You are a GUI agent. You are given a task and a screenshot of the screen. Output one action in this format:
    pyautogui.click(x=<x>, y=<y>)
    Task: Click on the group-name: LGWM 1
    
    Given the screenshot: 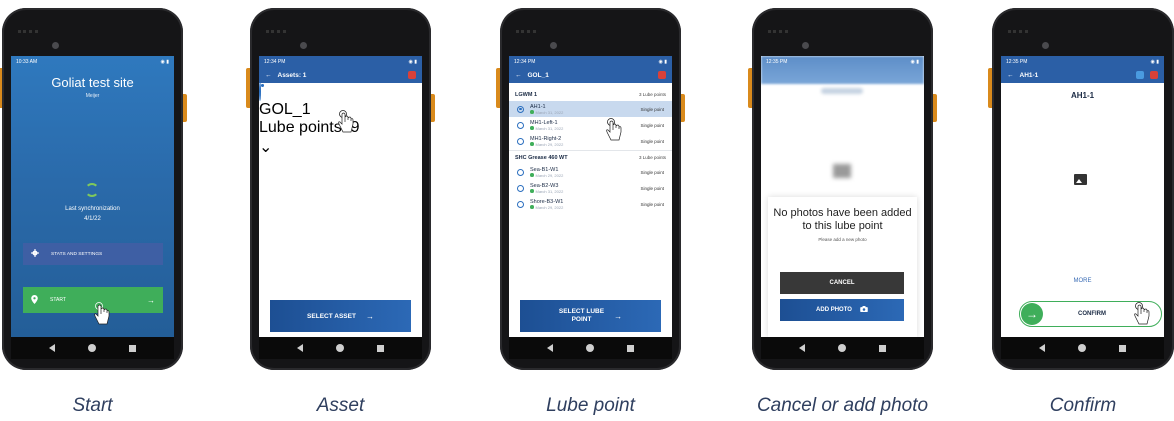 What is the action you would take?
    pyautogui.click(x=526, y=95)
    